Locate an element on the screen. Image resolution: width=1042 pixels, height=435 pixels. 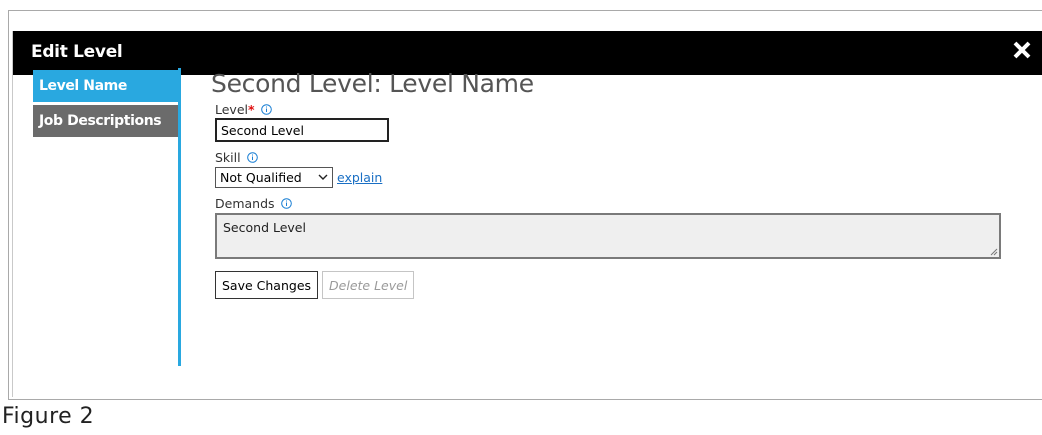
sidebar: Level Name Job Descriptions is located at coordinates (105, 105).